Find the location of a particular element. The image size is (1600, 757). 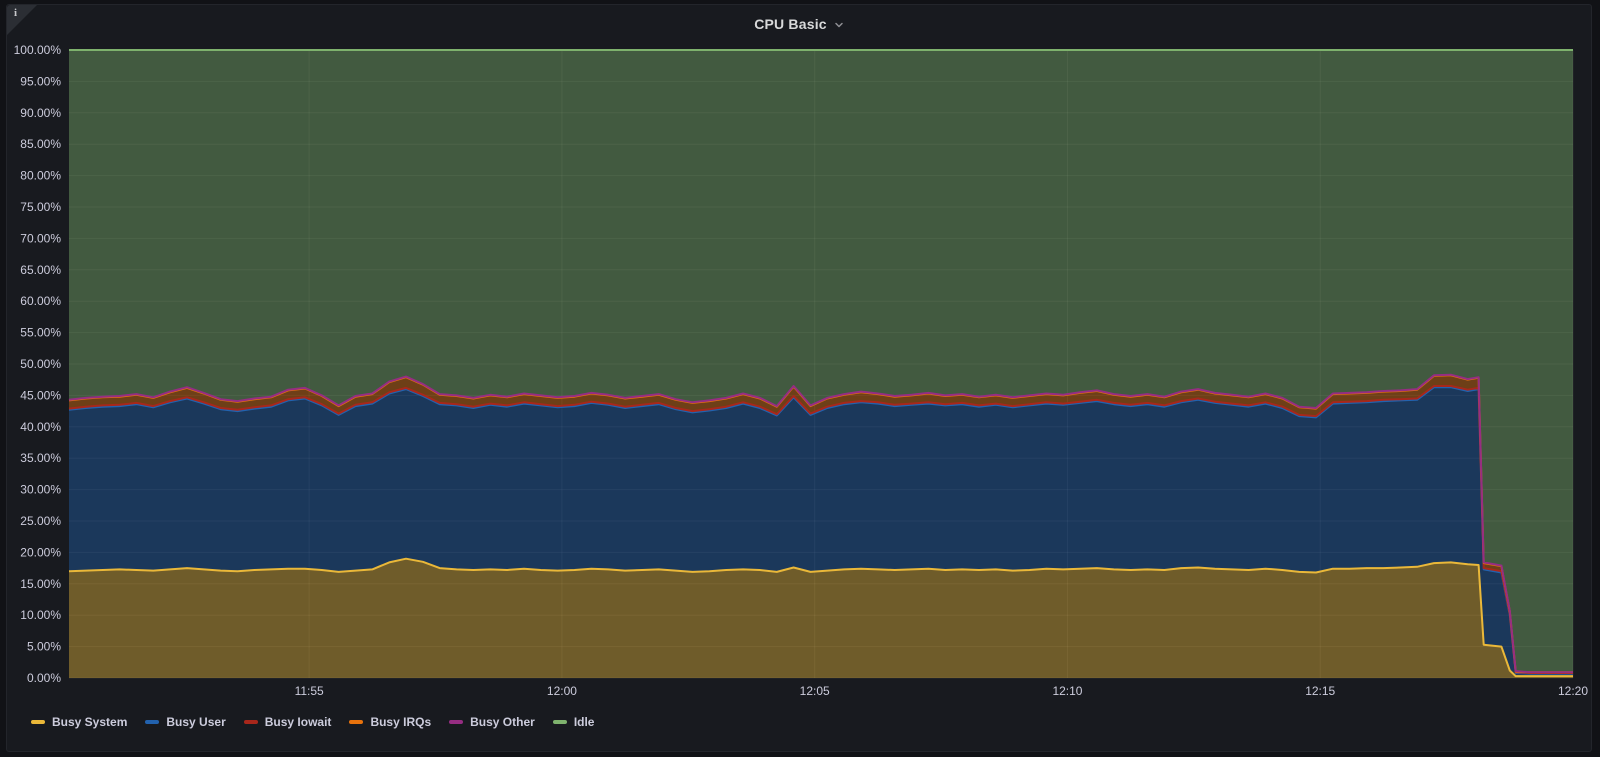

y-axis-label: 95.00% is located at coordinates (40, 81).